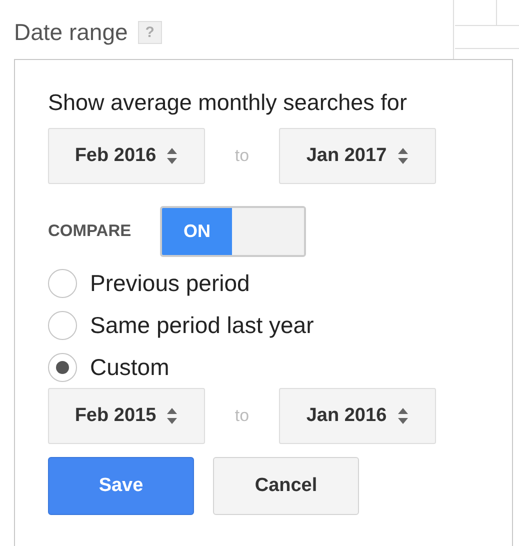 This screenshot has height=546, width=519. Describe the element at coordinates (170, 283) in the screenshot. I see `option-label: Previous period` at that location.